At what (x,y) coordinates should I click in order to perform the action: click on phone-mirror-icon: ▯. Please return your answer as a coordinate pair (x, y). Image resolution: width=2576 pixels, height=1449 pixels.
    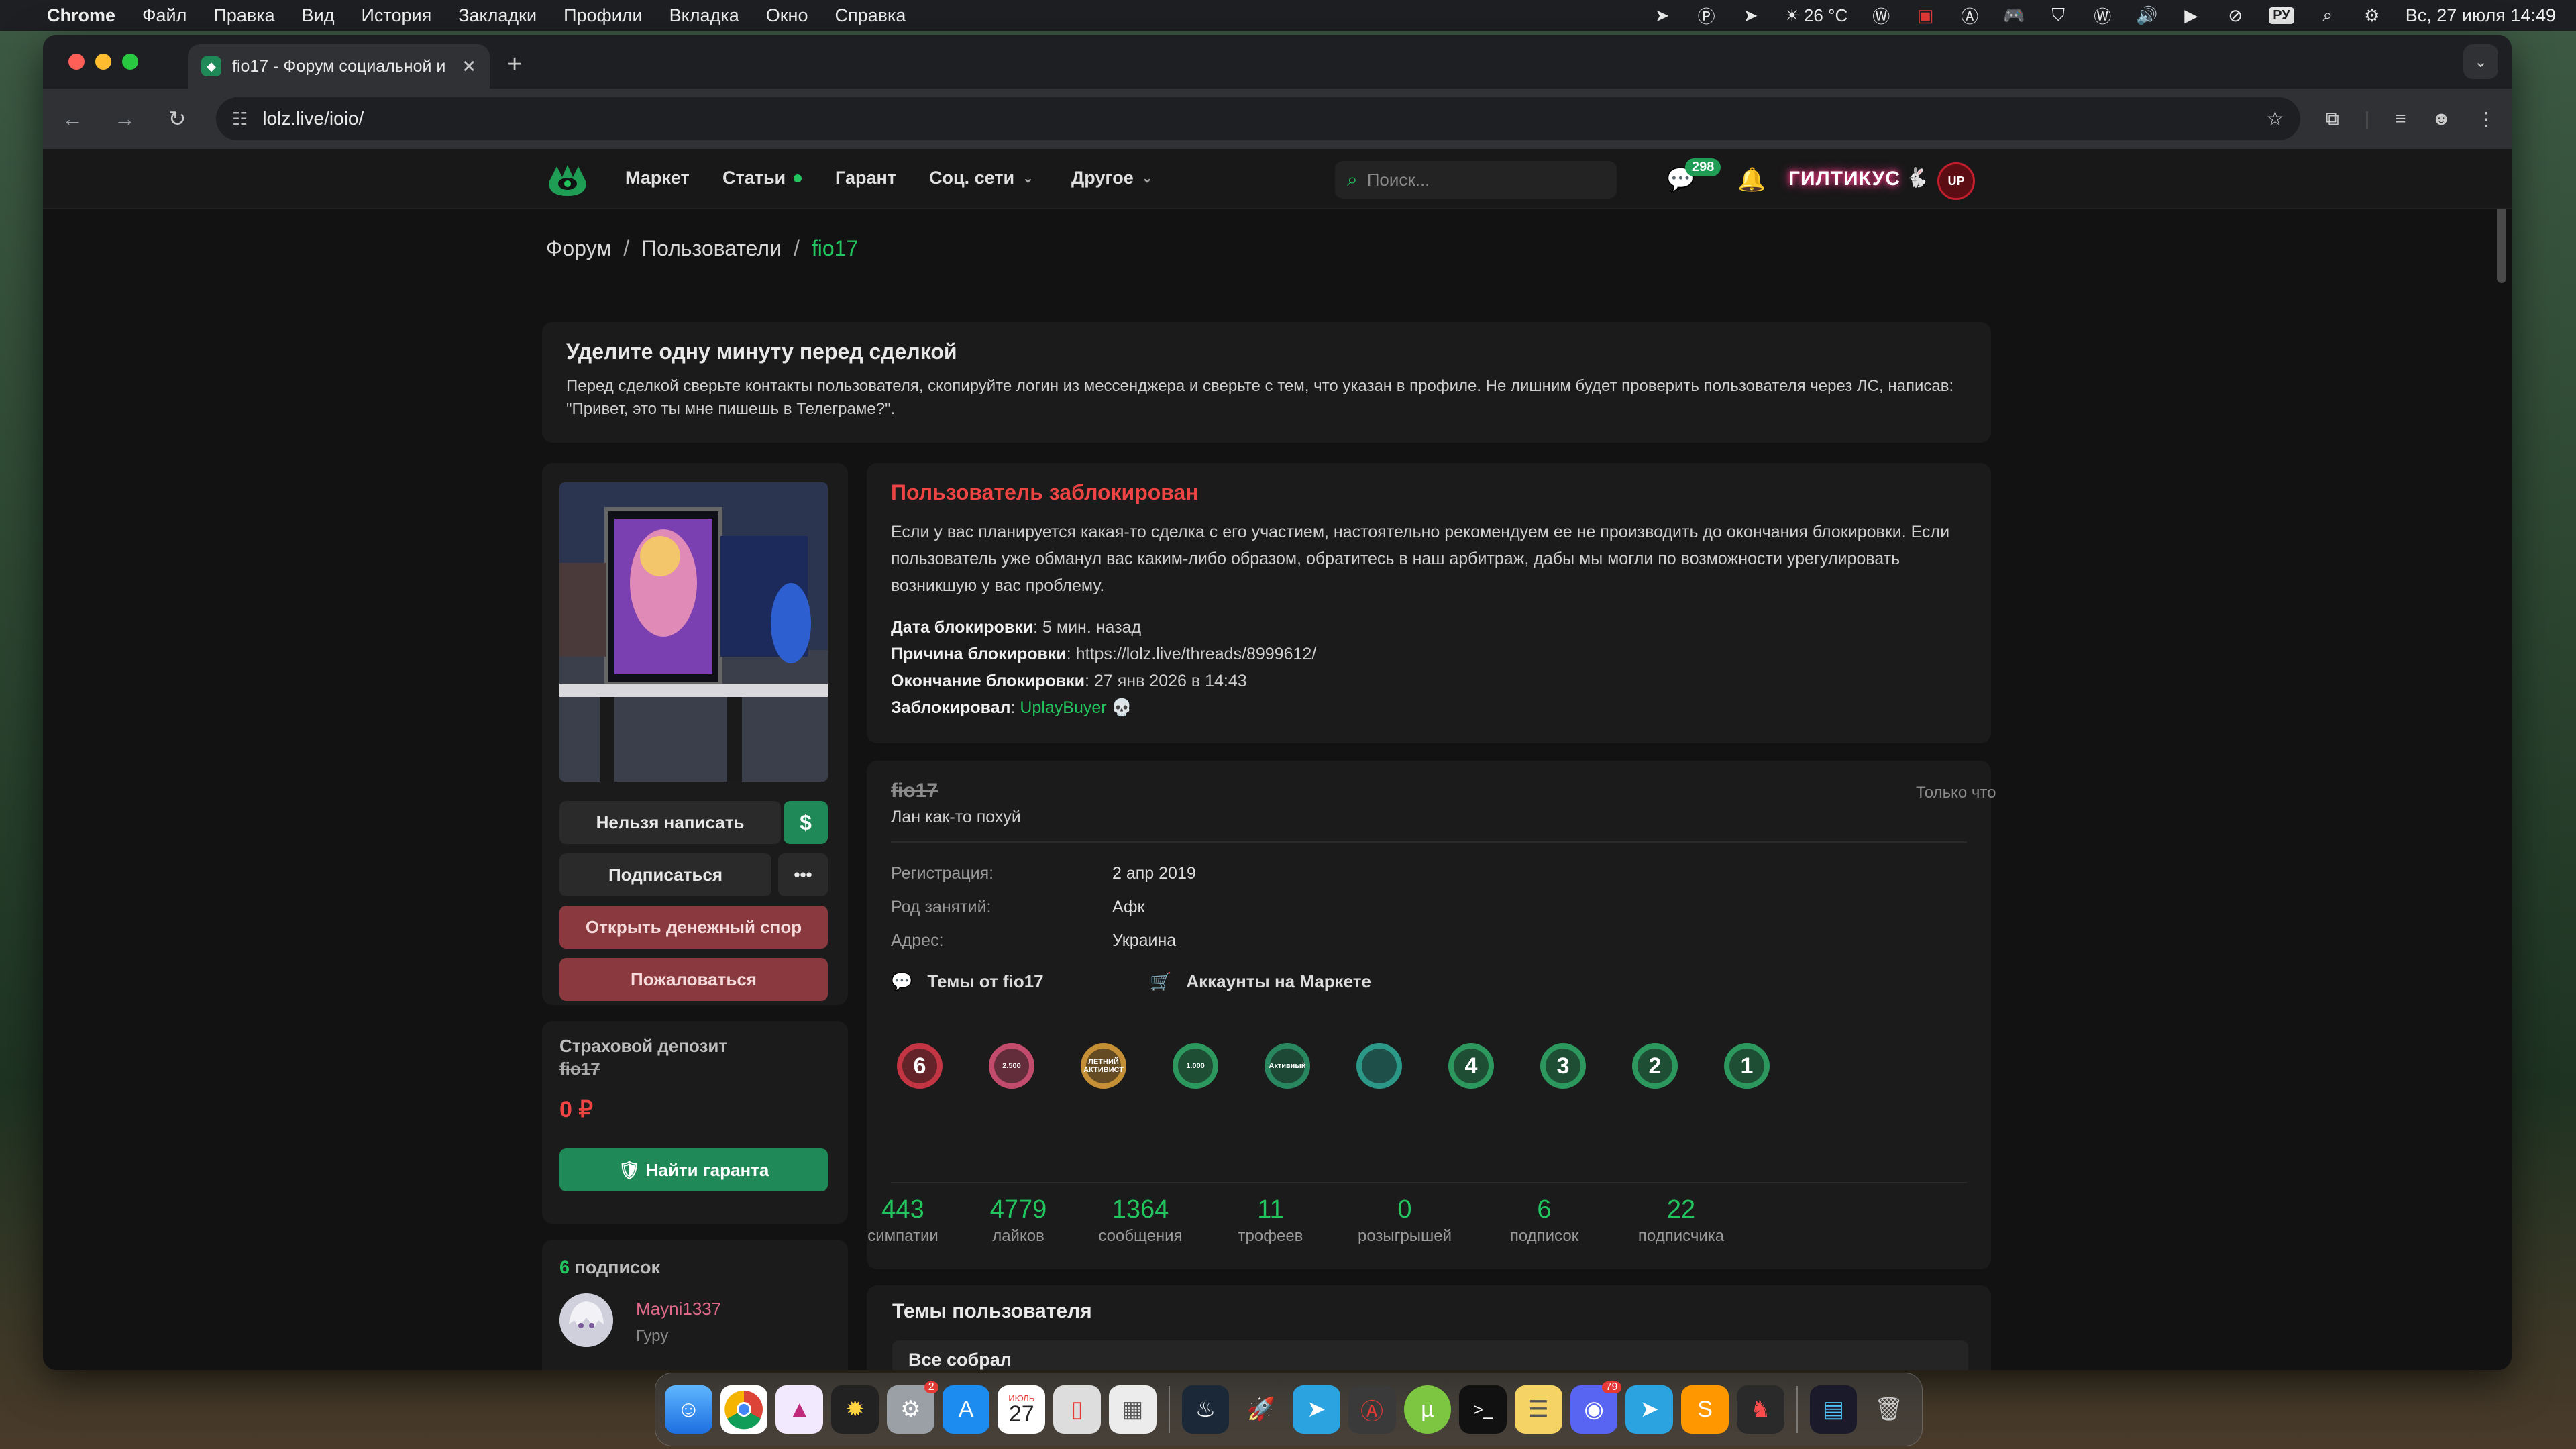
    Looking at the image, I should click on (1077, 1409).